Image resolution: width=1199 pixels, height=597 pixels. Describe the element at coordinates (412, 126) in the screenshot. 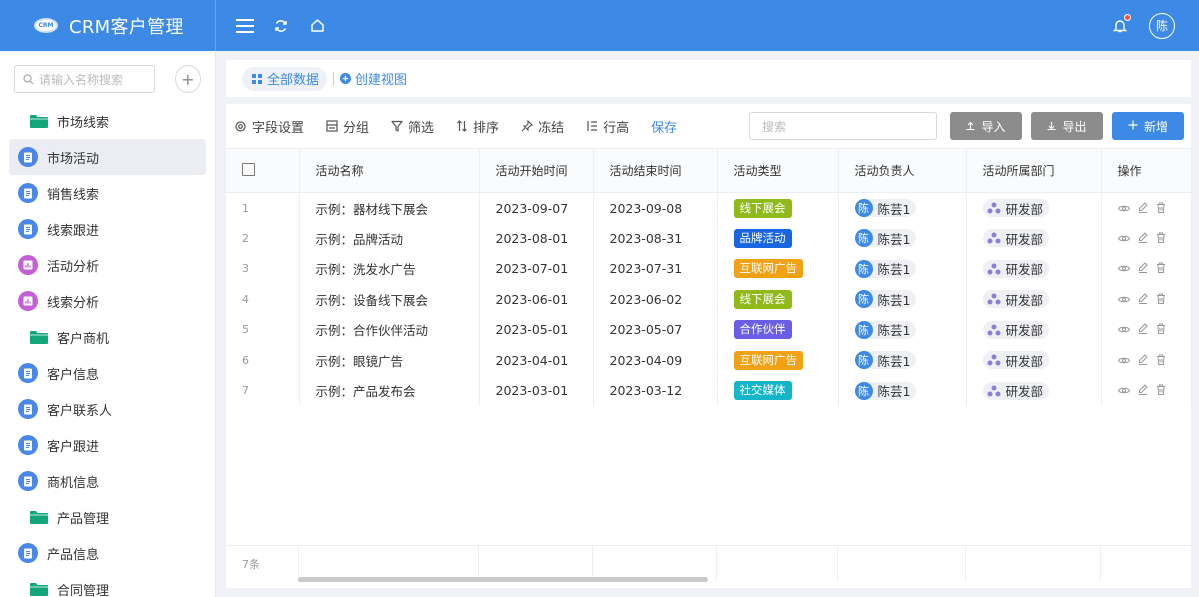

I see `filter-button: 筛选` at that location.